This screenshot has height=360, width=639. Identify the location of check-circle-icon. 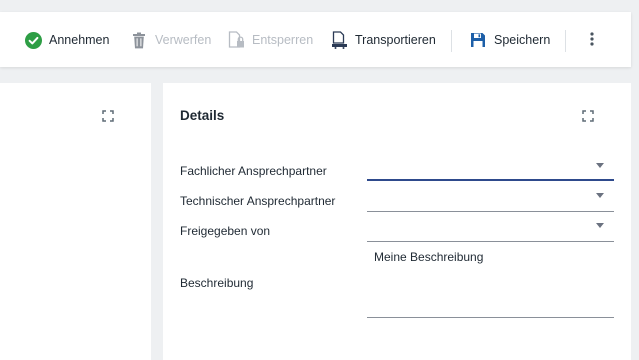
(33, 40).